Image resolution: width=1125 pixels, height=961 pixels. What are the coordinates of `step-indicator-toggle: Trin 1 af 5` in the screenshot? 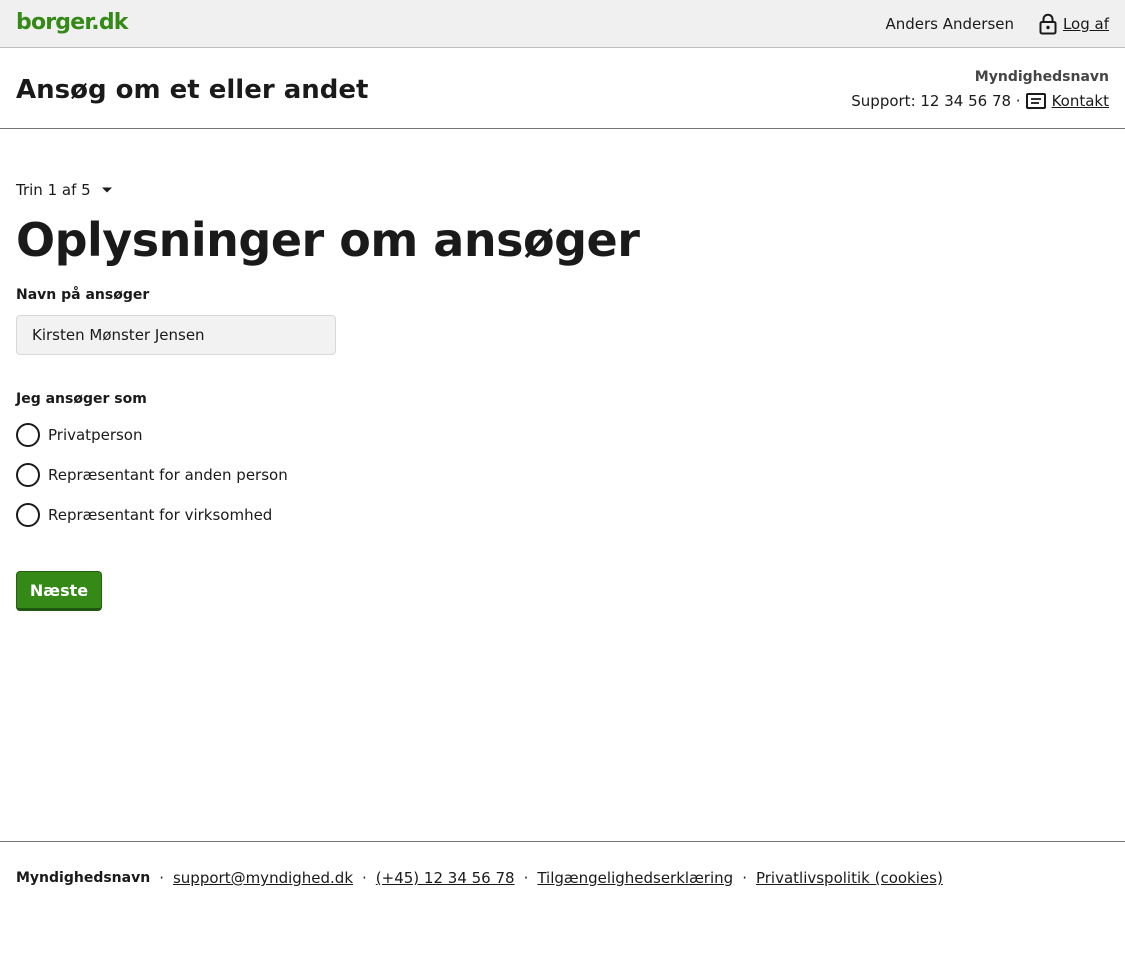 It's located at (64, 190).